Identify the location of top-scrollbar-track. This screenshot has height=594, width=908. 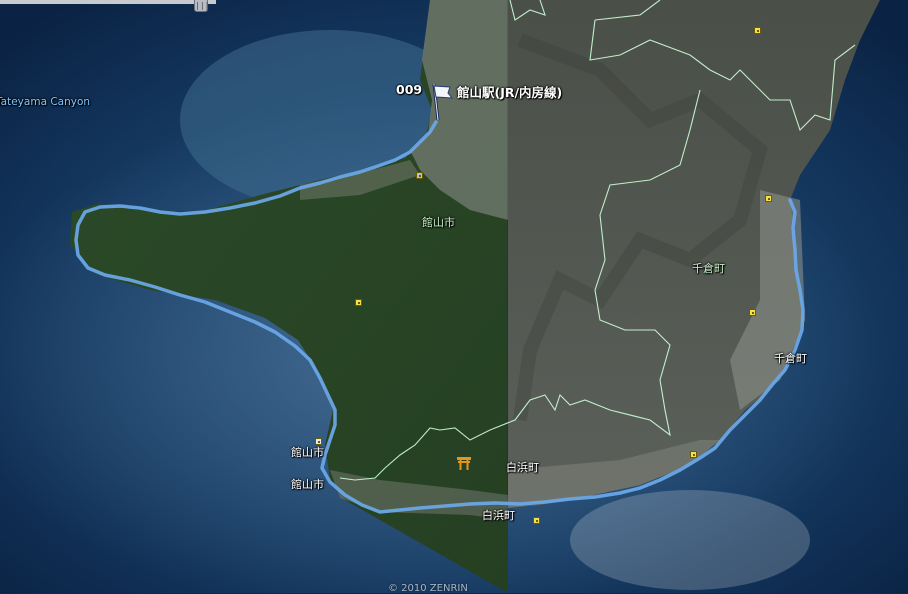
(108, 2).